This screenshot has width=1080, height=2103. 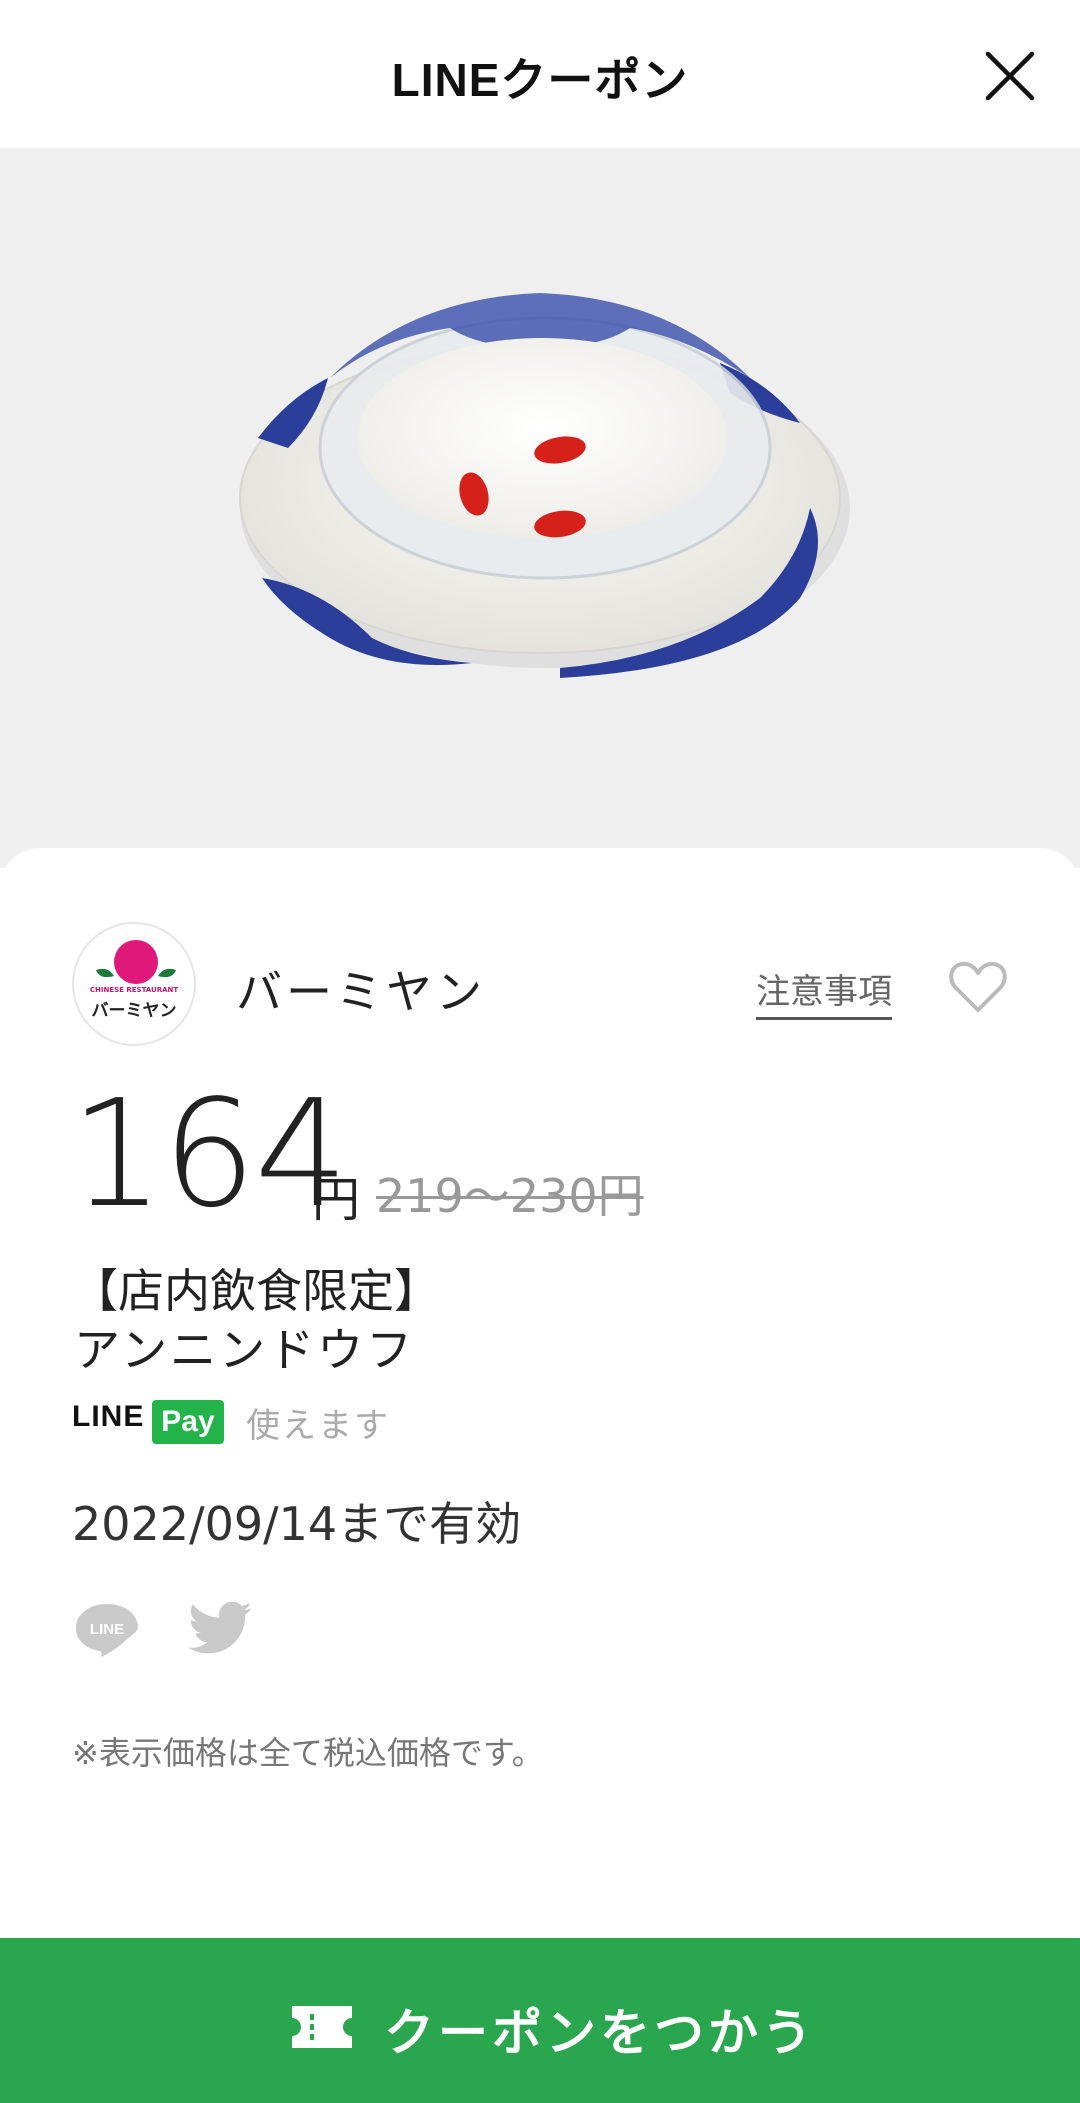 What do you see at coordinates (322, 2027) in the screenshot?
I see `ticket-icon` at bounding box center [322, 2027].